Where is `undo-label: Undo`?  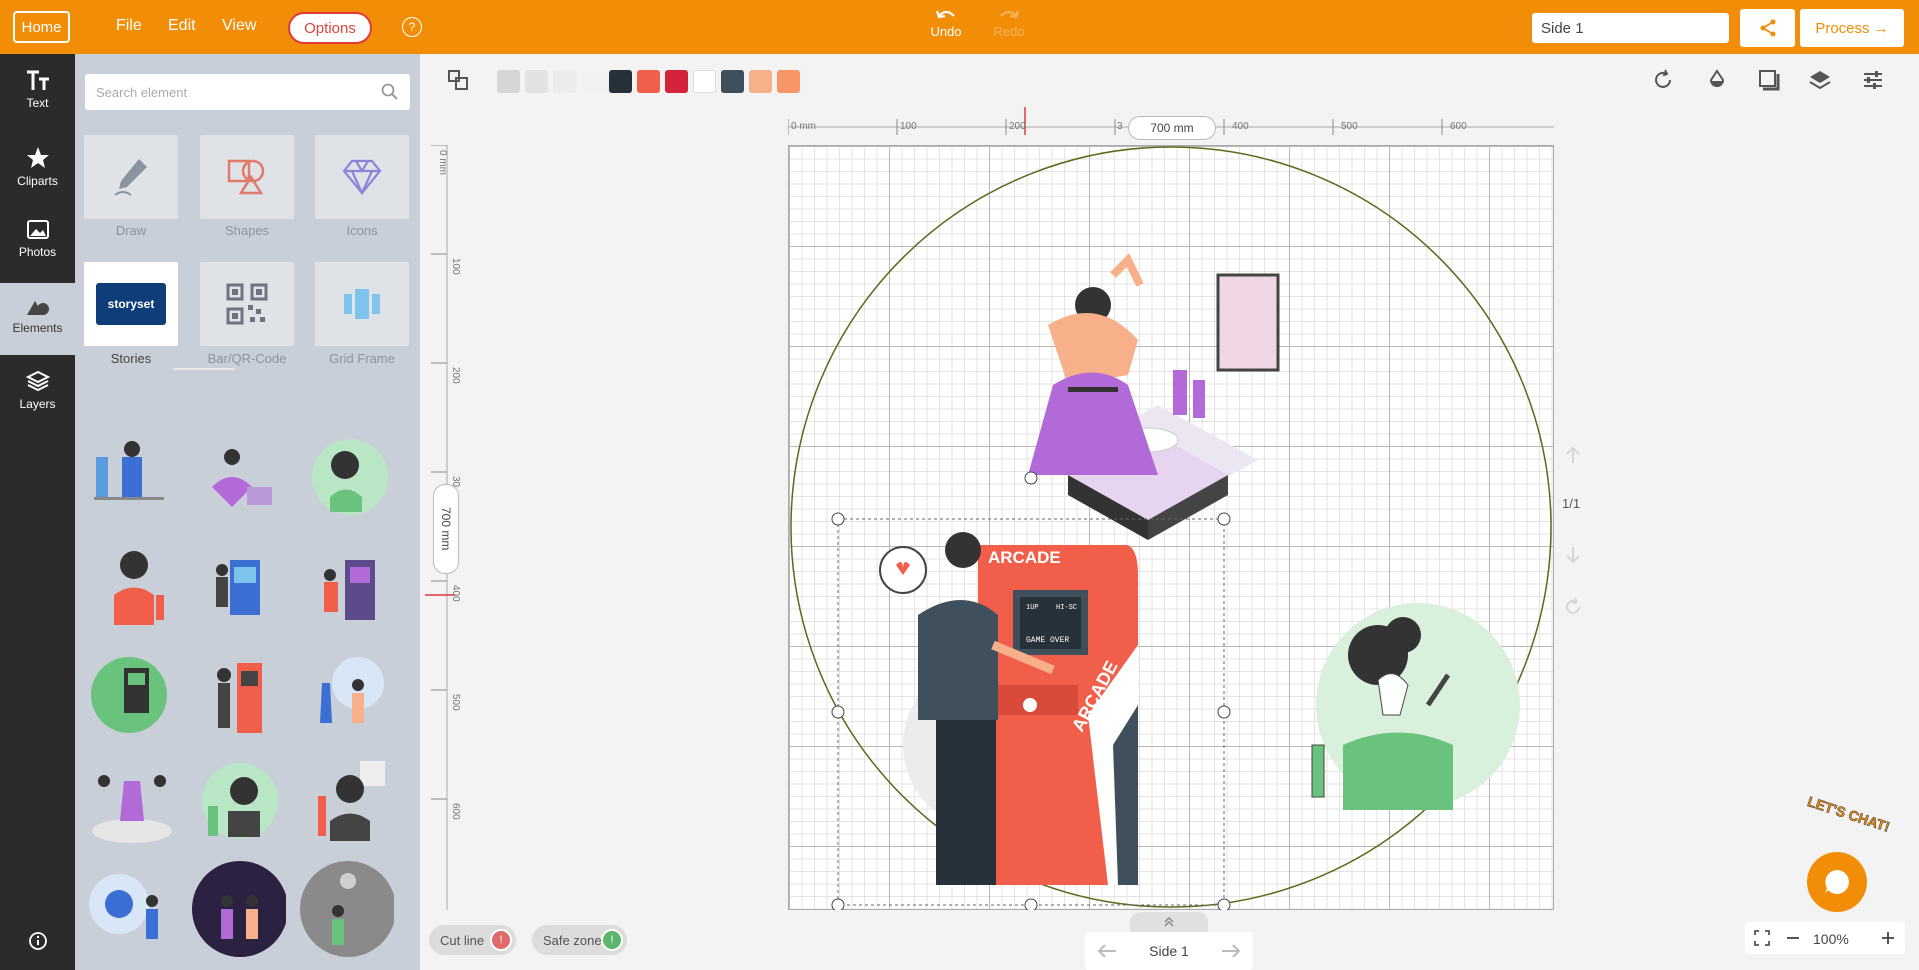
undo-label: Undo is located at coordinates (946, 31).